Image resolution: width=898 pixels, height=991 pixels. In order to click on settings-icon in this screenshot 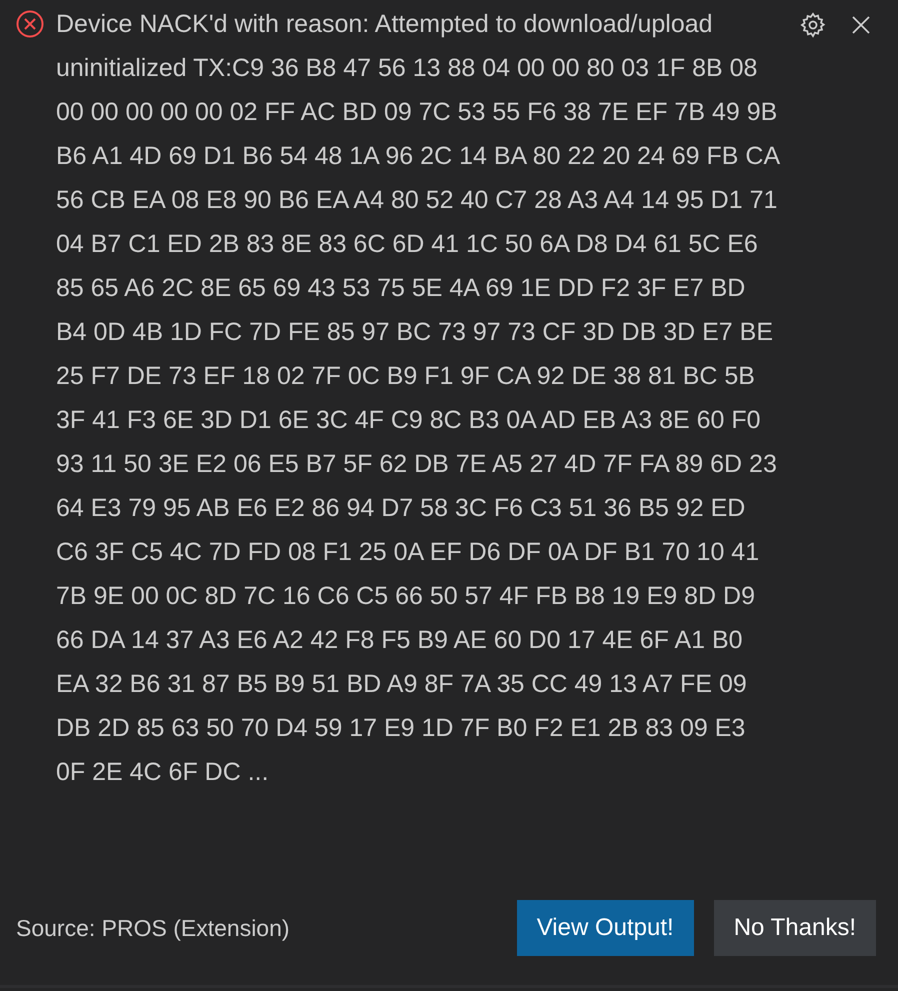, I will do `click(813, 25)`.